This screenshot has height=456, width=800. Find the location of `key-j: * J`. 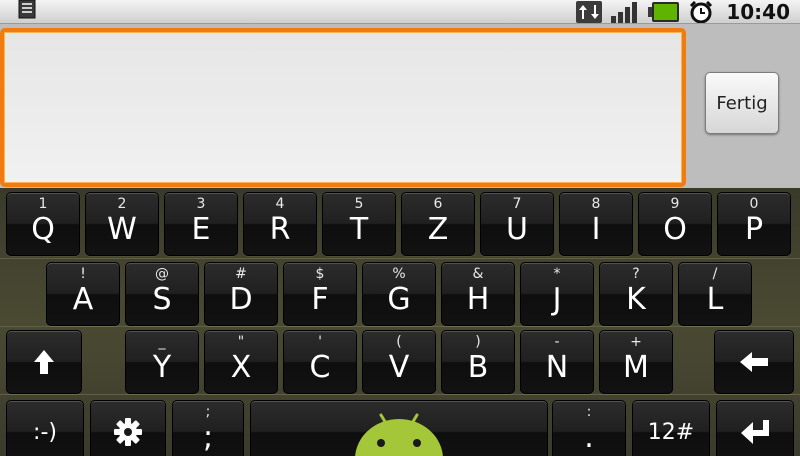

key-j: * J is located at coordinates (557, 294).